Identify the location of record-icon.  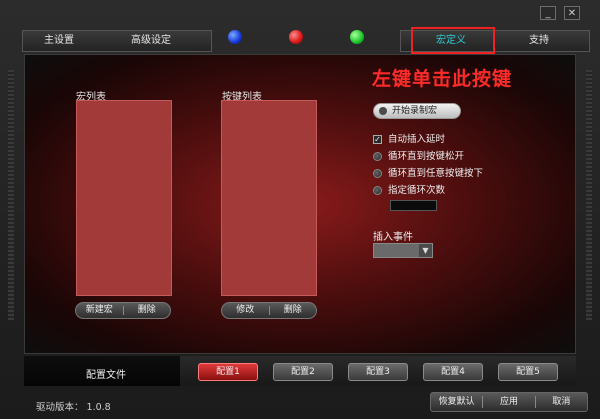
(383, 111).